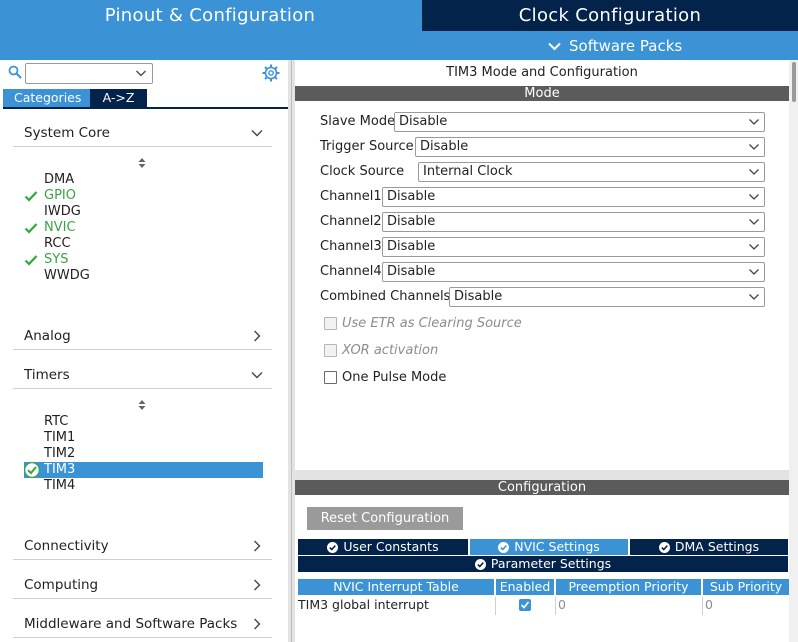 This screenshot has height=642, width=798. I want to click on combined-channels-label: Combined Channels, so click(385, 296).